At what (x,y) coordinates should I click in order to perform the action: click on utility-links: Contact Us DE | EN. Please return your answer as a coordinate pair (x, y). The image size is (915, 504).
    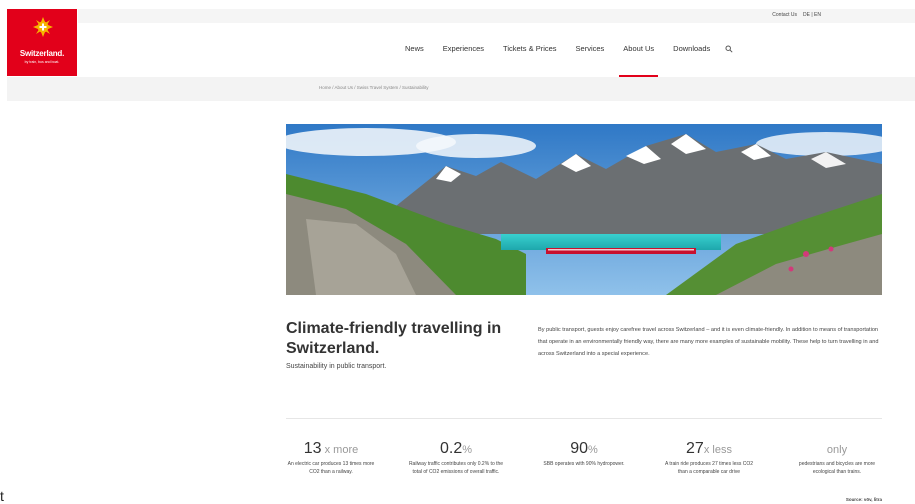
    Looking at the image, I should click on (796, 15).